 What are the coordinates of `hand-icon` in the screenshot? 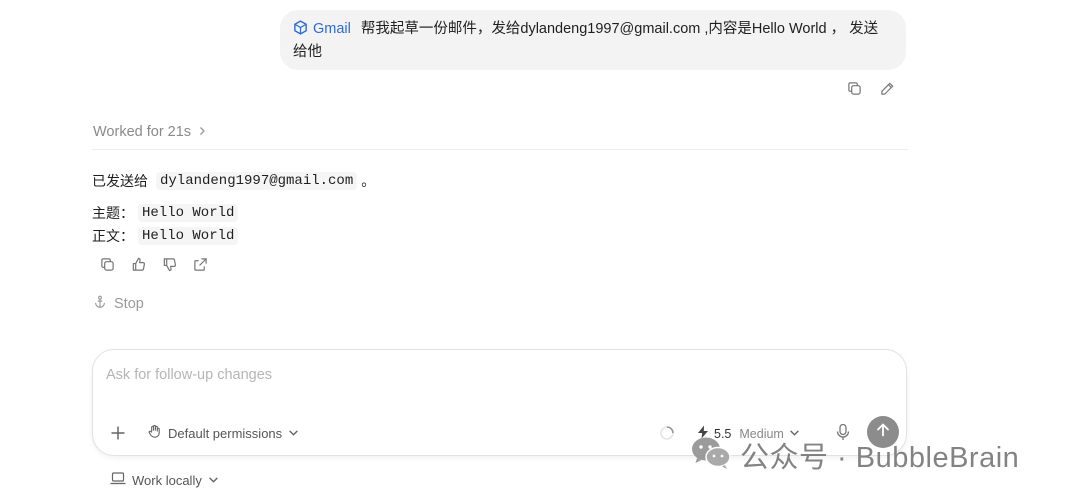 It's located at (154, 433).